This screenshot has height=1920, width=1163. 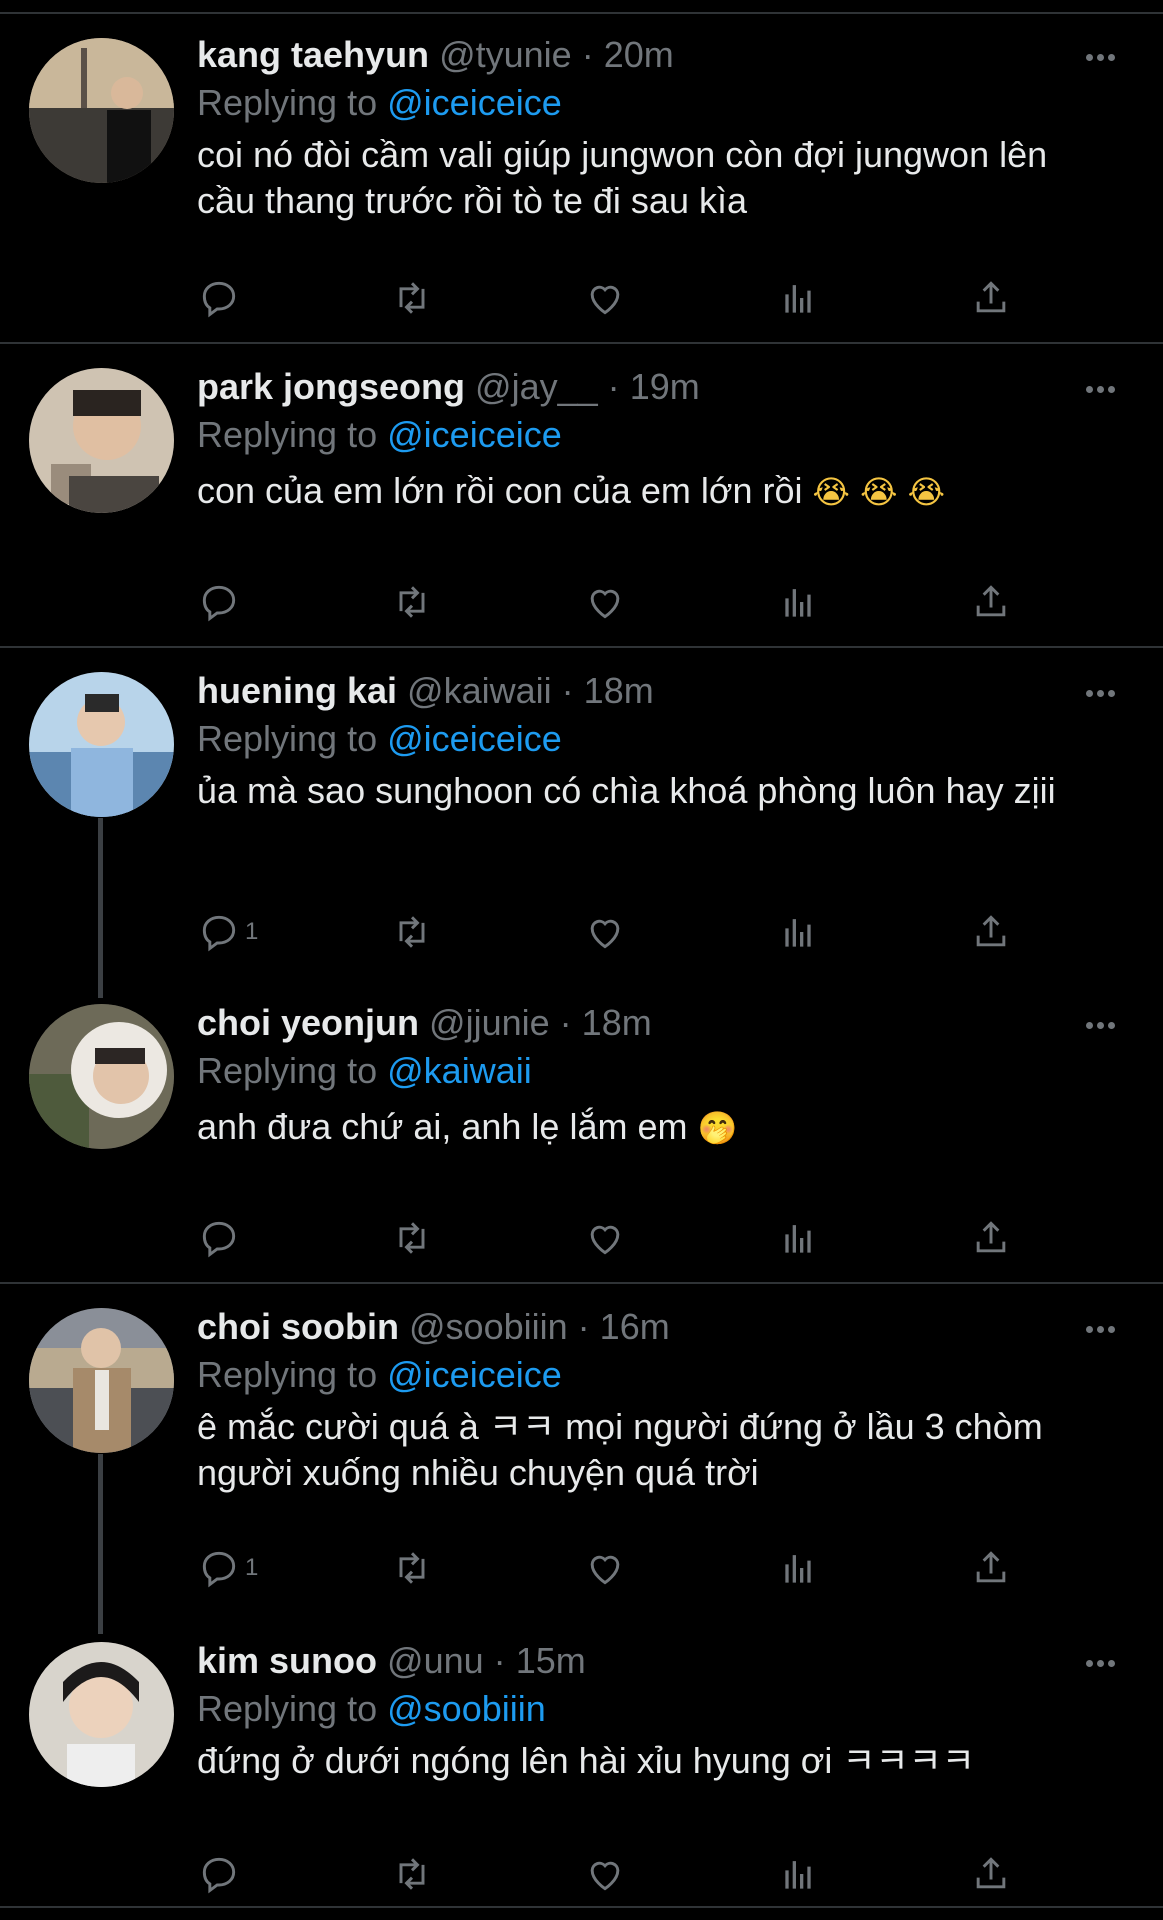 I want to click on tweet-text-body: anh đưa chứ ai, anh lẹ lắm em, so click(x=442, y=1126).